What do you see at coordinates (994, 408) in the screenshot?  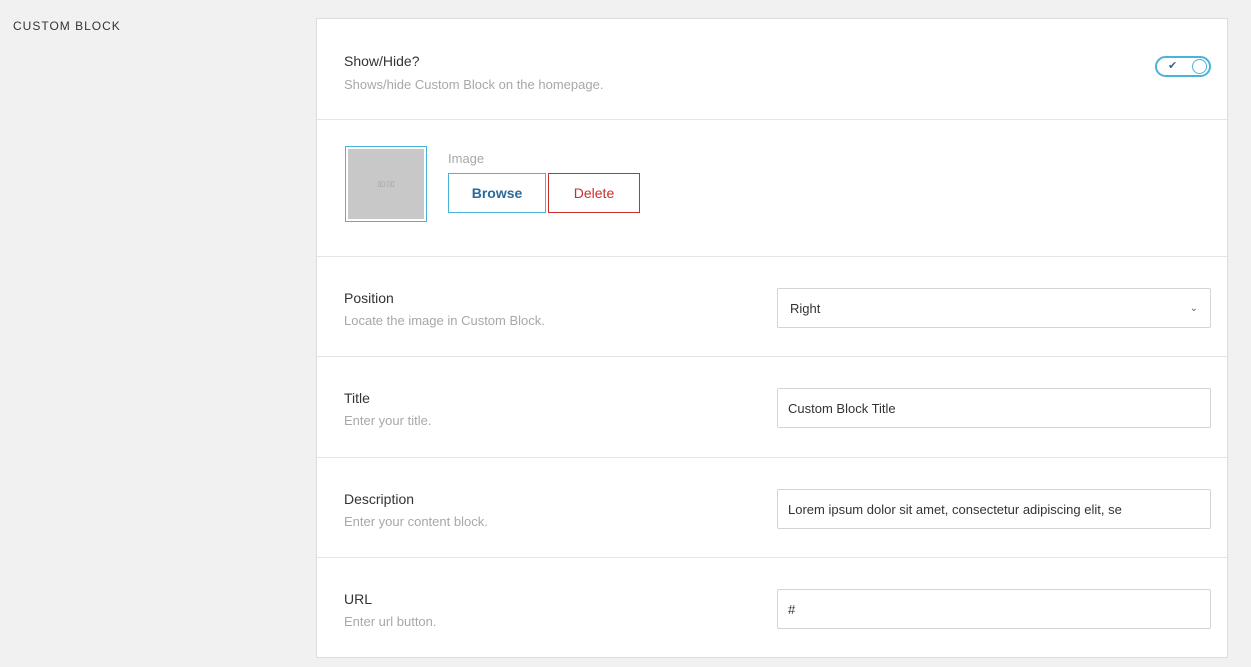 I see `title-input` at bounding box center [994, 408].